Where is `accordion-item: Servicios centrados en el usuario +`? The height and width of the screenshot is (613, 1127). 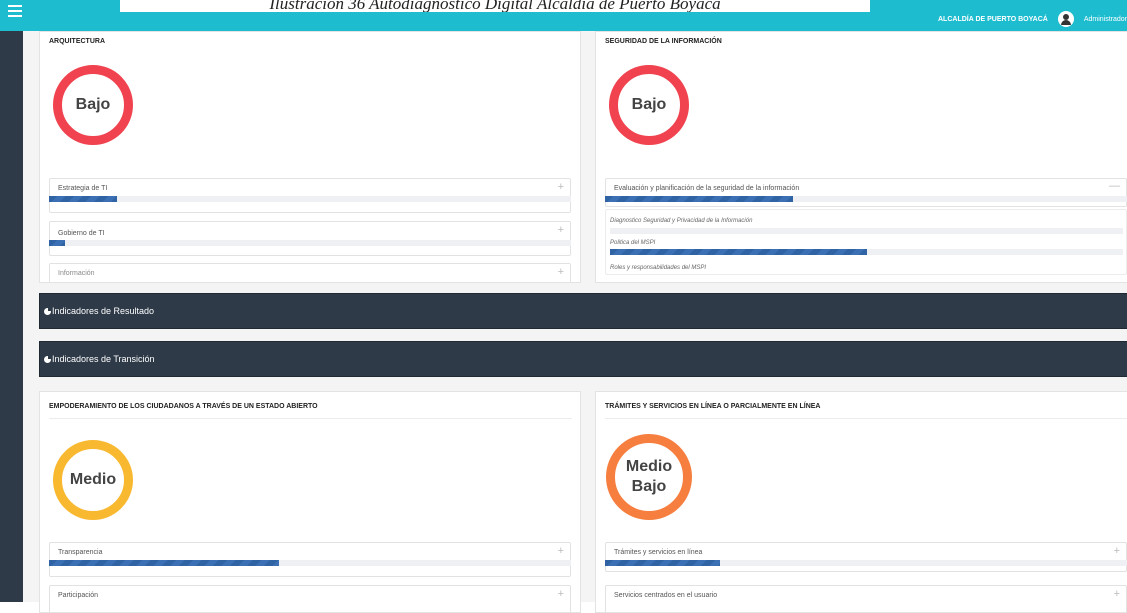 accordion-item: Servicios centrados en el usuario + is located at coordinates (866, 598).